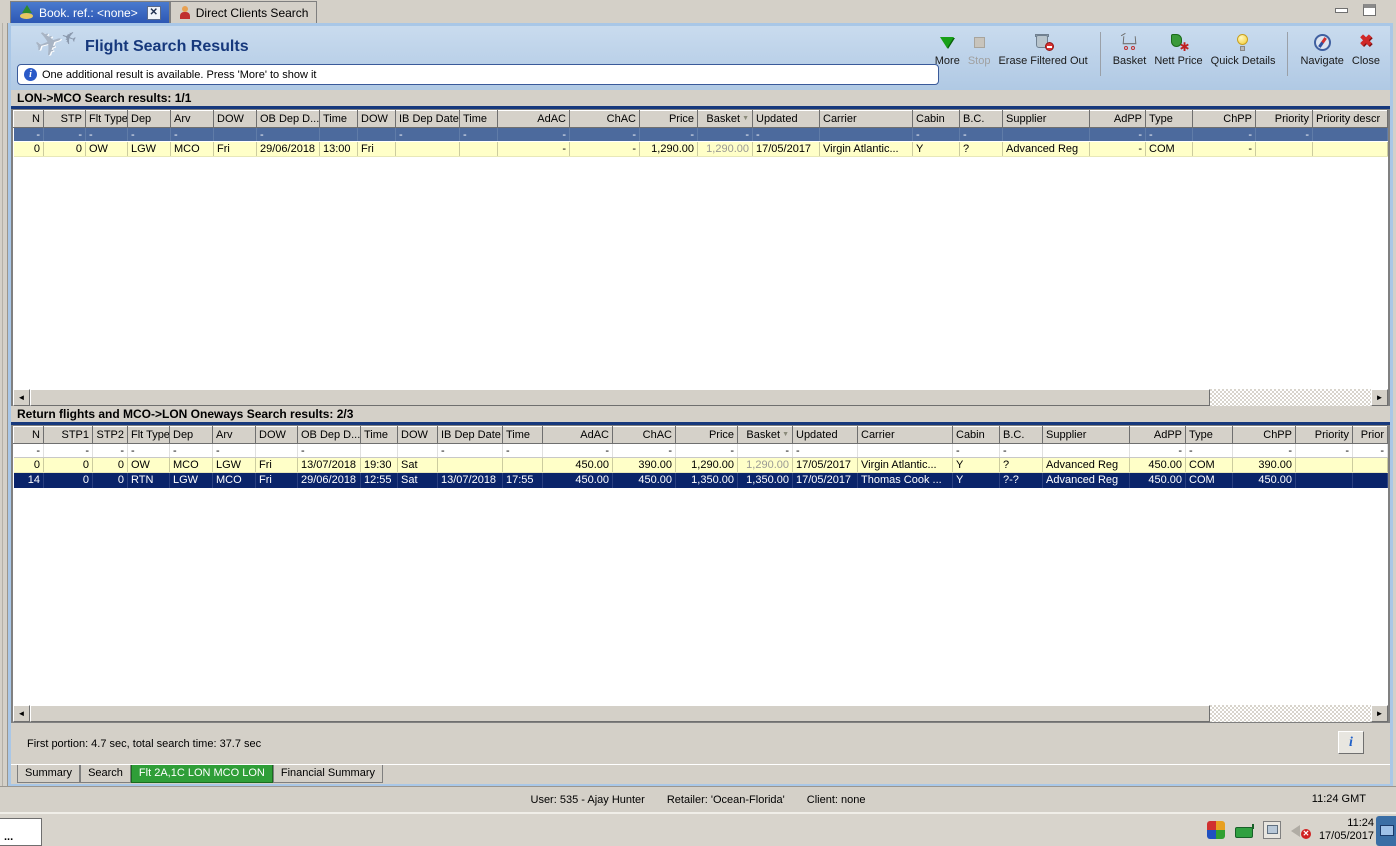 This screenshot has width=1396, height=846. What do you see at coordinates (765, 435) in the screenshot?
I see `column-header-basket: Basket ▼` at bounding box center [765, 435].